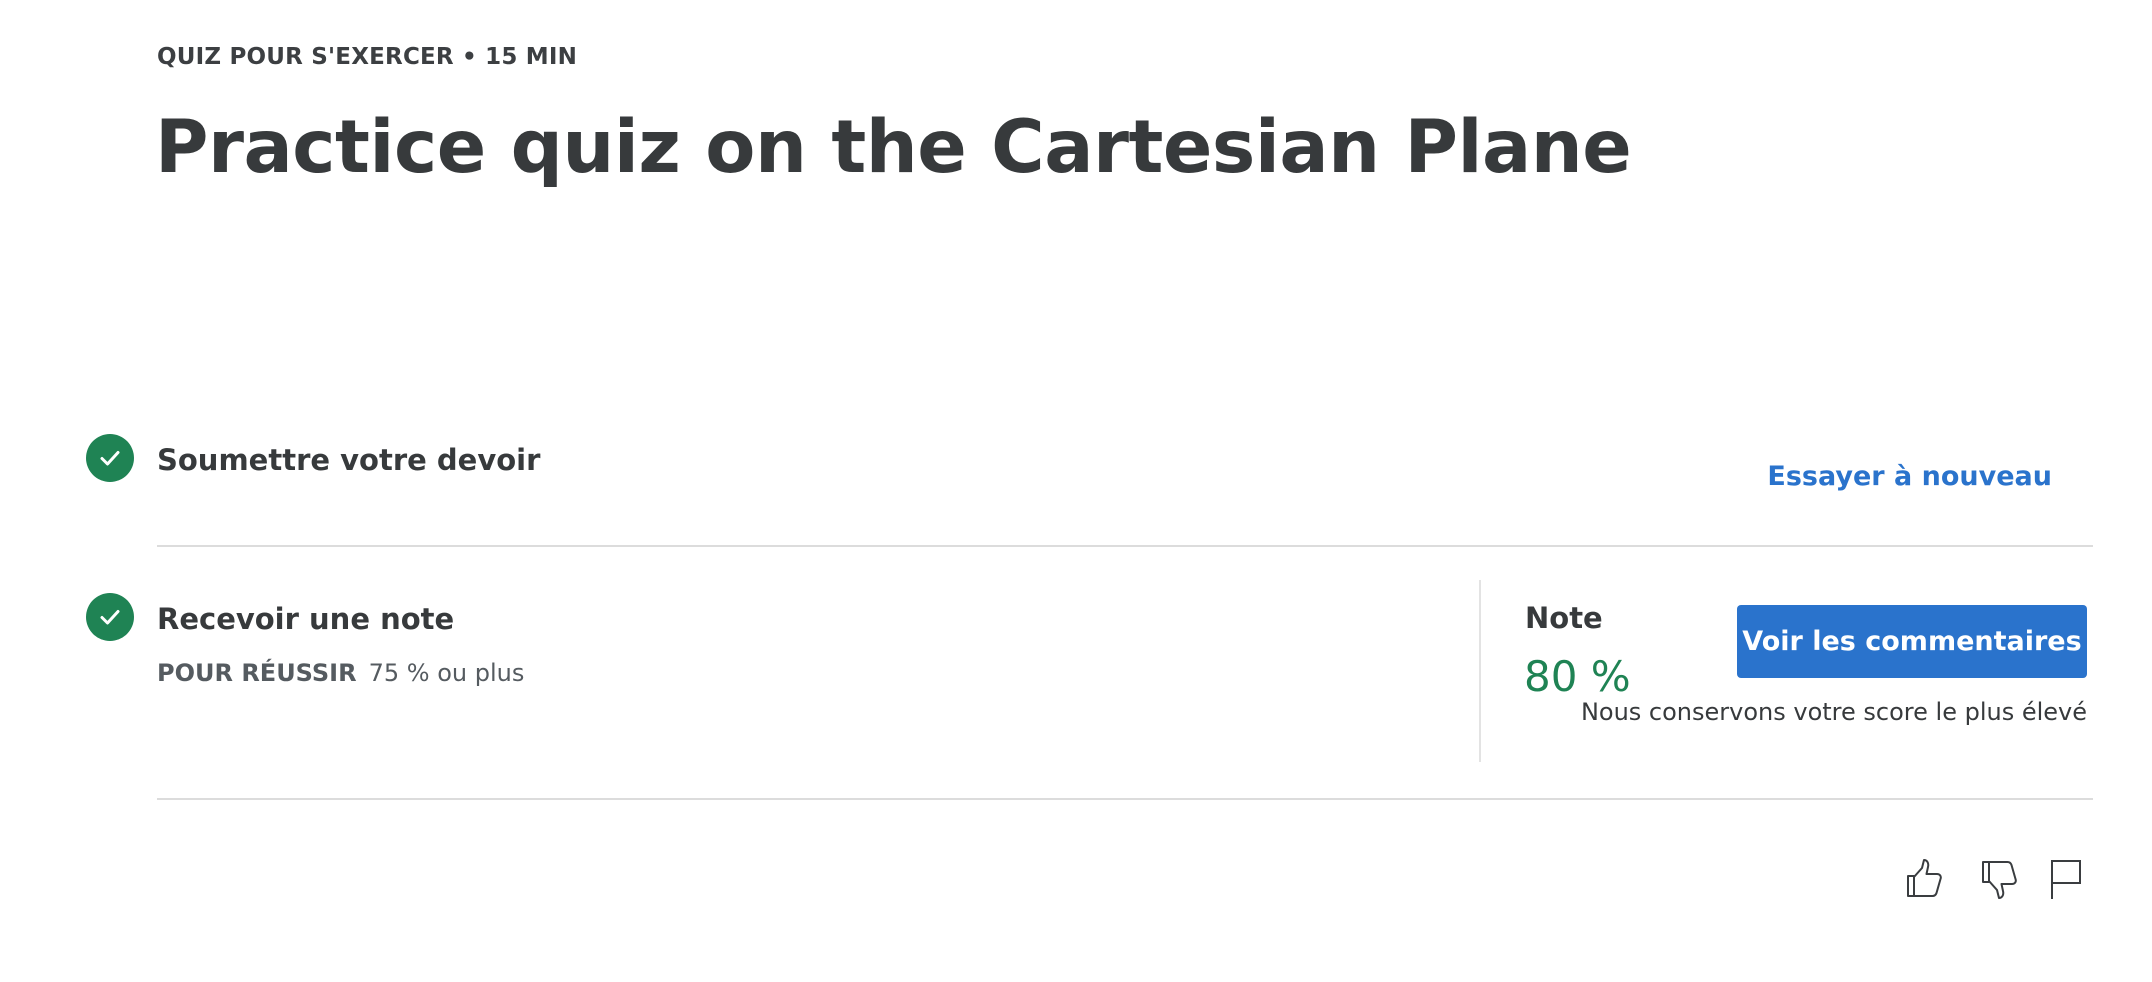 This screenshot has height=982, width=2152. What do you see at coordinates (349, 460) in the screenshot?
I see `submit-step-title: Soumettre votre devoir` at bounding box center [349, 460].